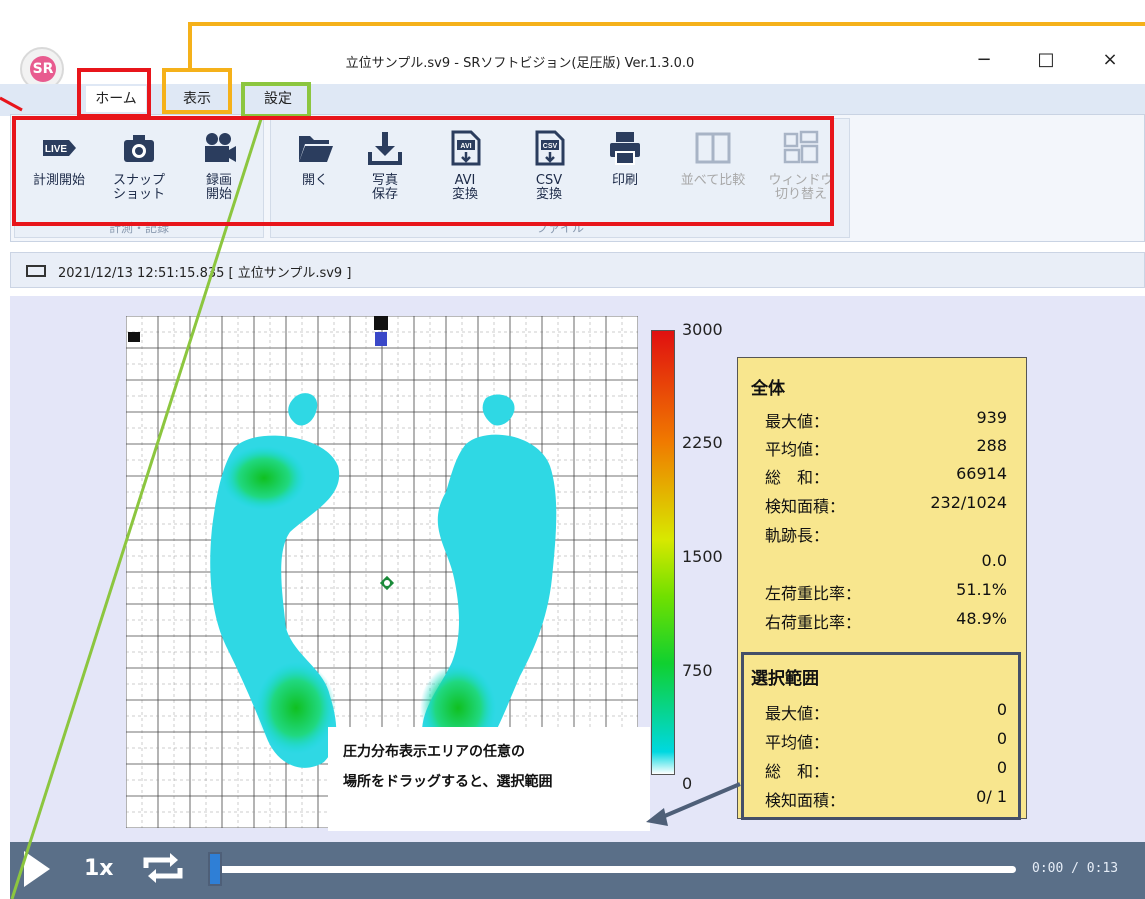 This screenshot has width=1145, height=899. Describe the element at coordinates (981, 618) in the screenshot. I see `right-load-value: 48.9%` at that location.